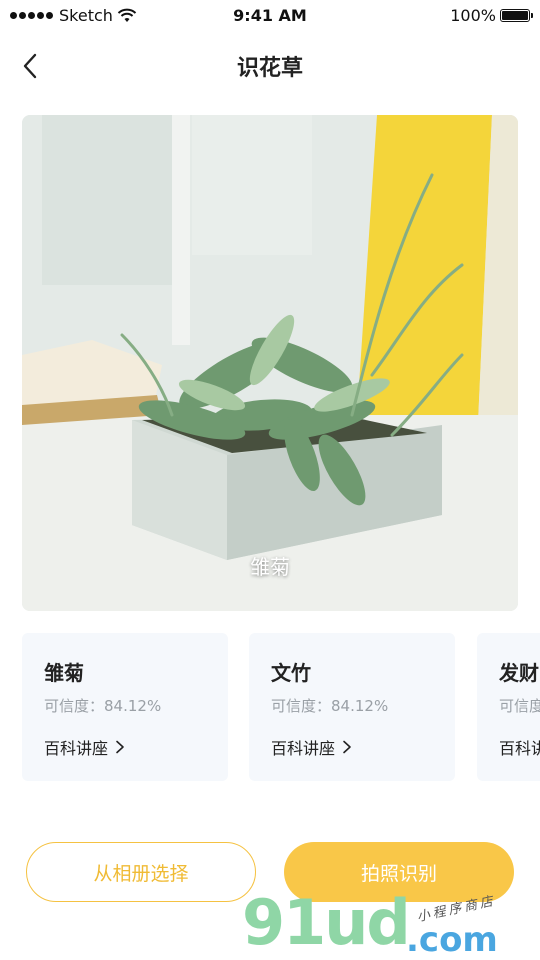 The width and height of the screenshot is (540, 960). I want to click on nav-bar: 识花草, so click(270, 66).